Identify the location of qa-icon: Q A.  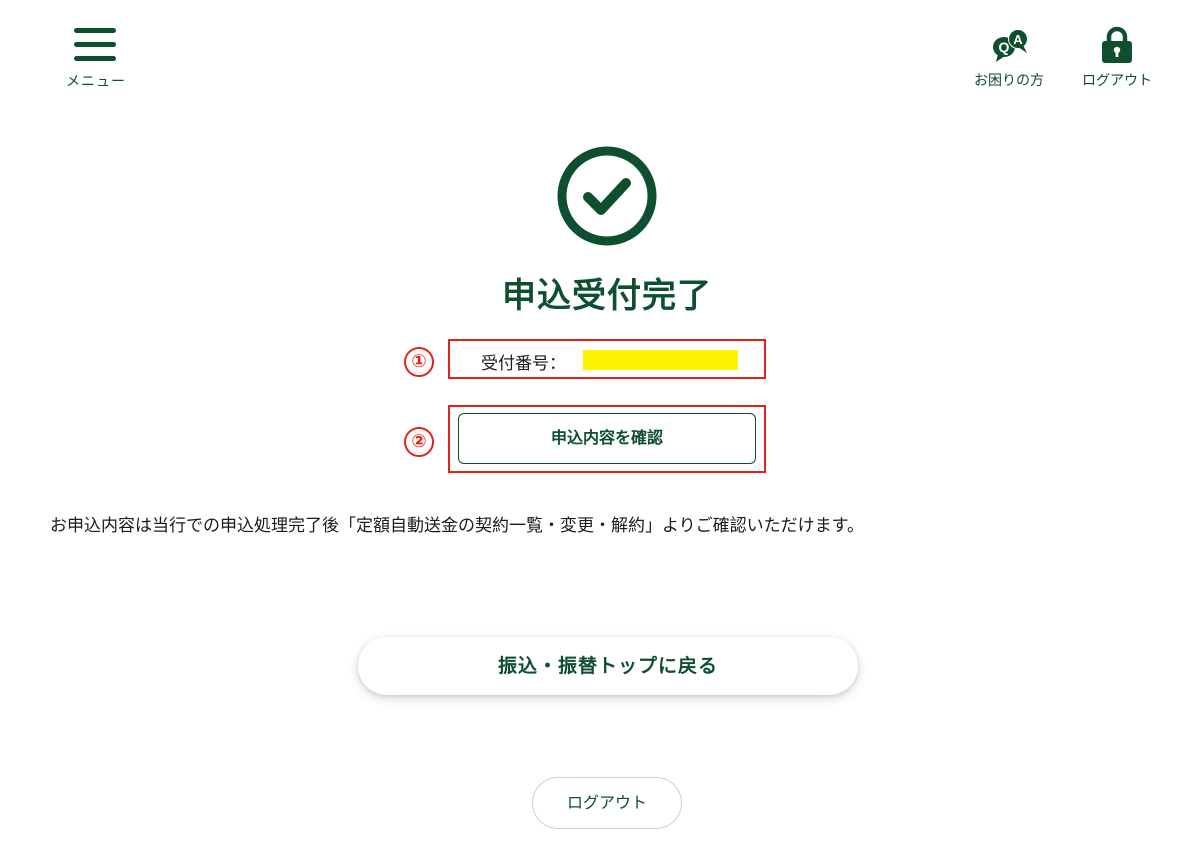
(1010, 45).